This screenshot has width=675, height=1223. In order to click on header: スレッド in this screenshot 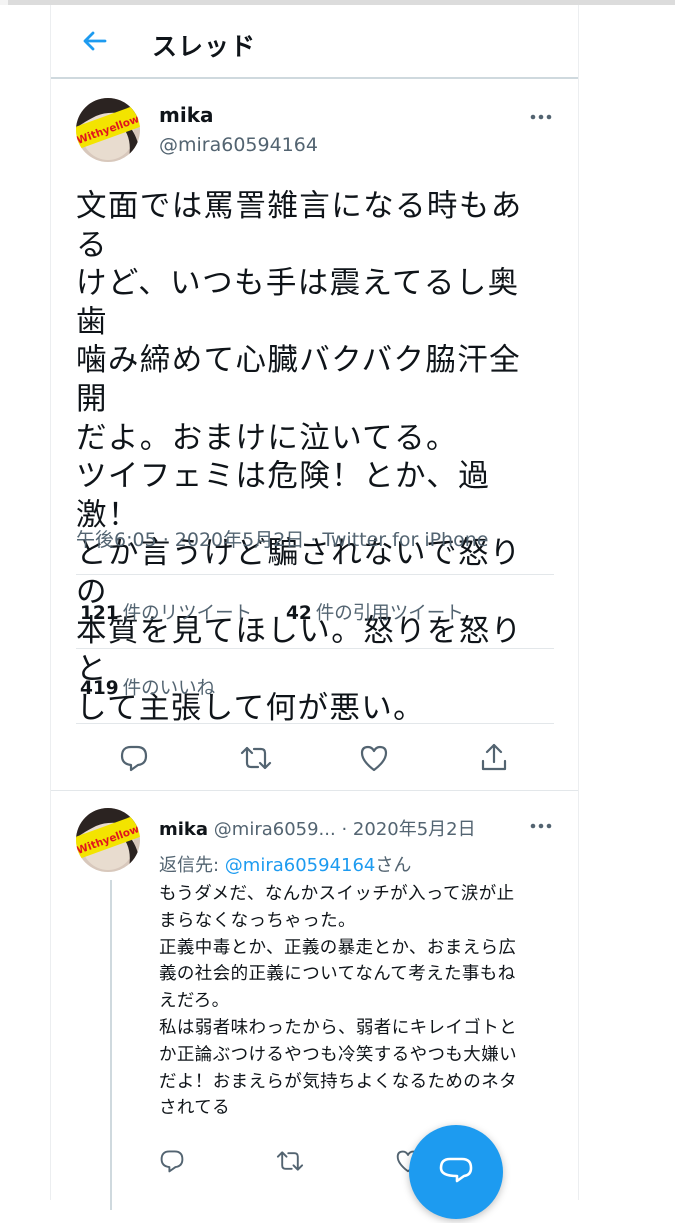, I will do `click(314, 42)`.